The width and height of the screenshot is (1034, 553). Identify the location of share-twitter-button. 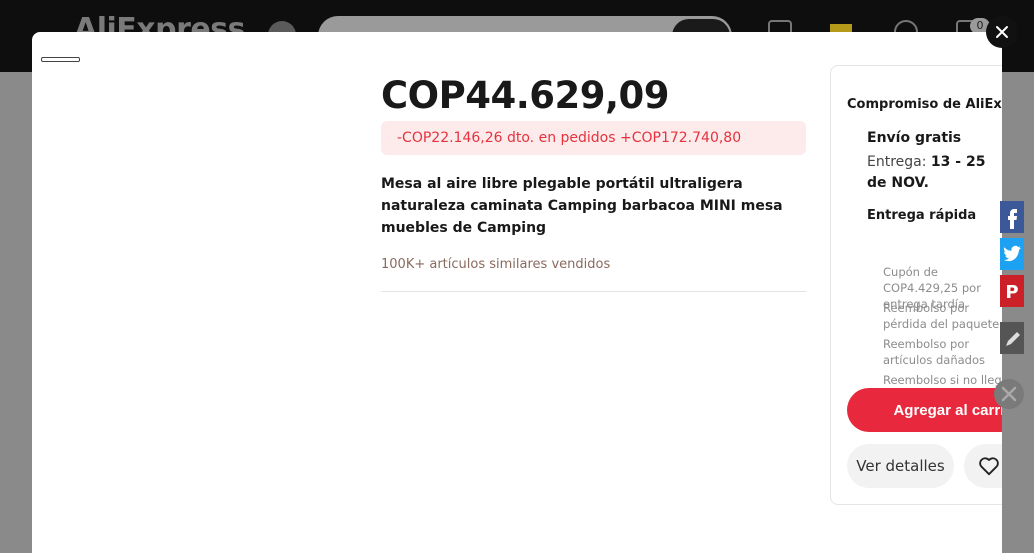
(1012, 254).